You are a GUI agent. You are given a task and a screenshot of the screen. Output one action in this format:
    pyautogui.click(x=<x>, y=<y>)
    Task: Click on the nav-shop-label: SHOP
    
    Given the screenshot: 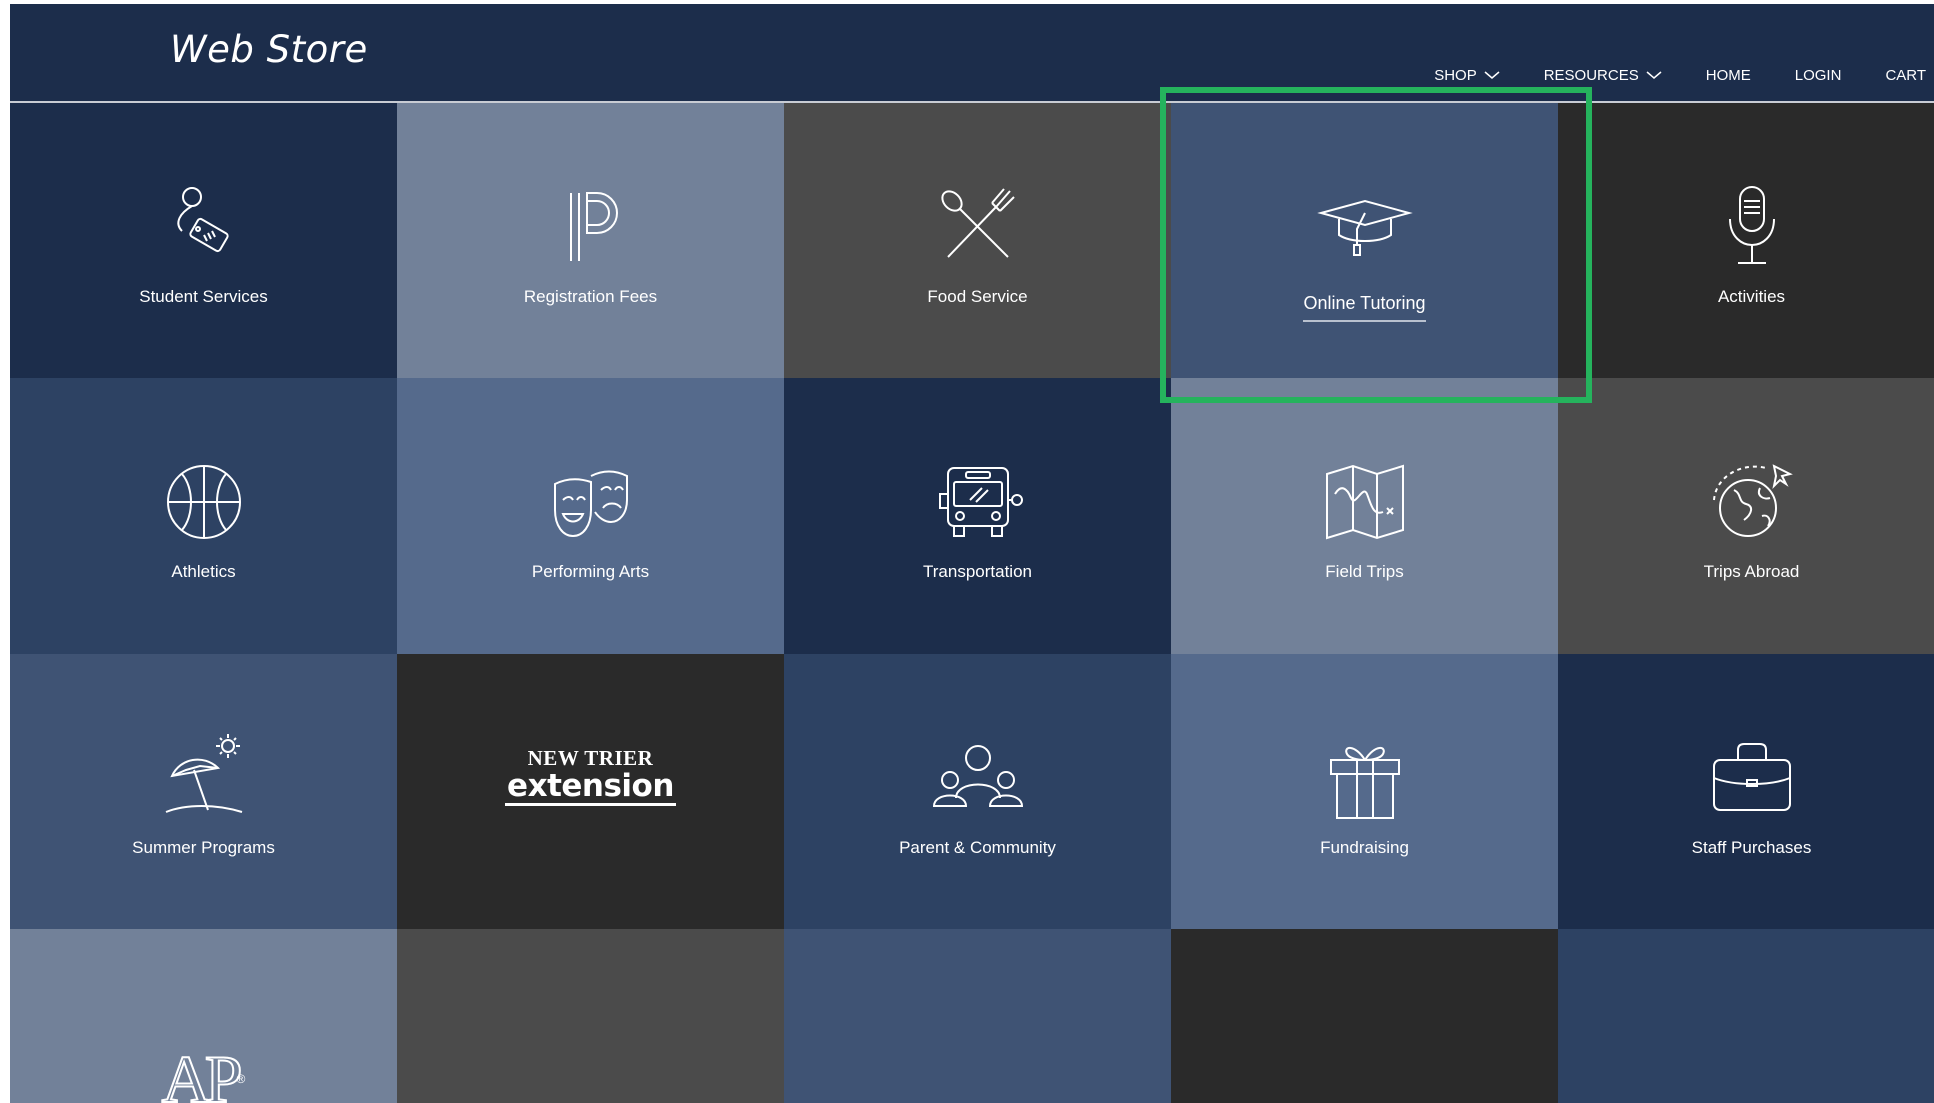 What is the action you would take?
    pyautogui.click(x=1455, y=75)
    